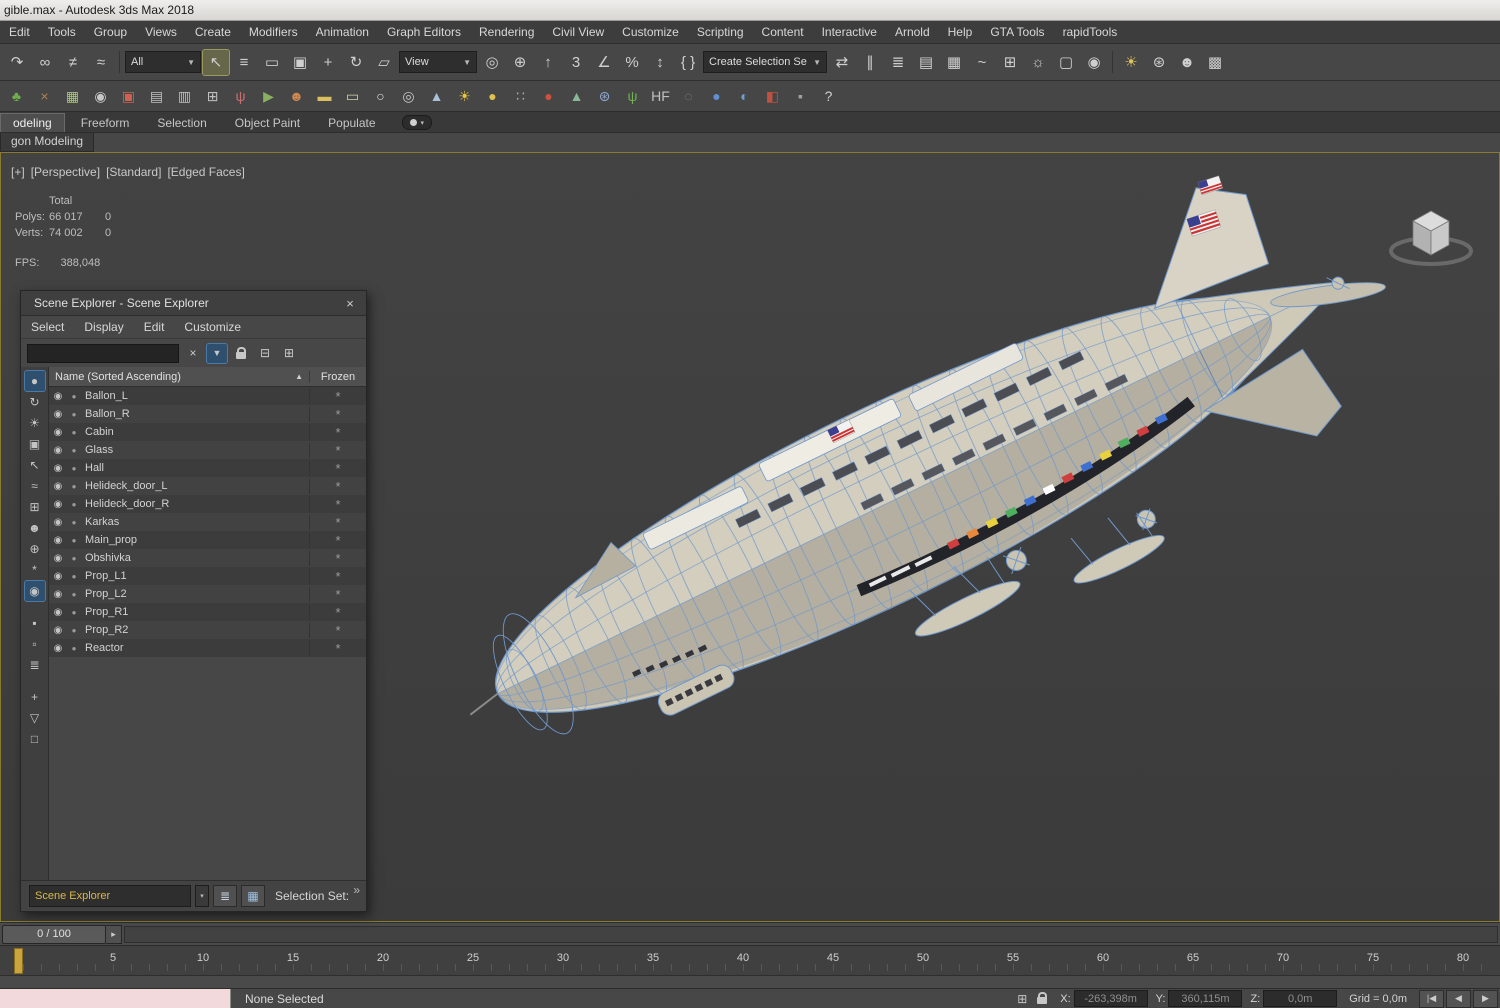  Describe the element at coordinates (207, 396) in the screenshot. I see `scene-object-row: ◉ ● Ballon_L *` at that location.